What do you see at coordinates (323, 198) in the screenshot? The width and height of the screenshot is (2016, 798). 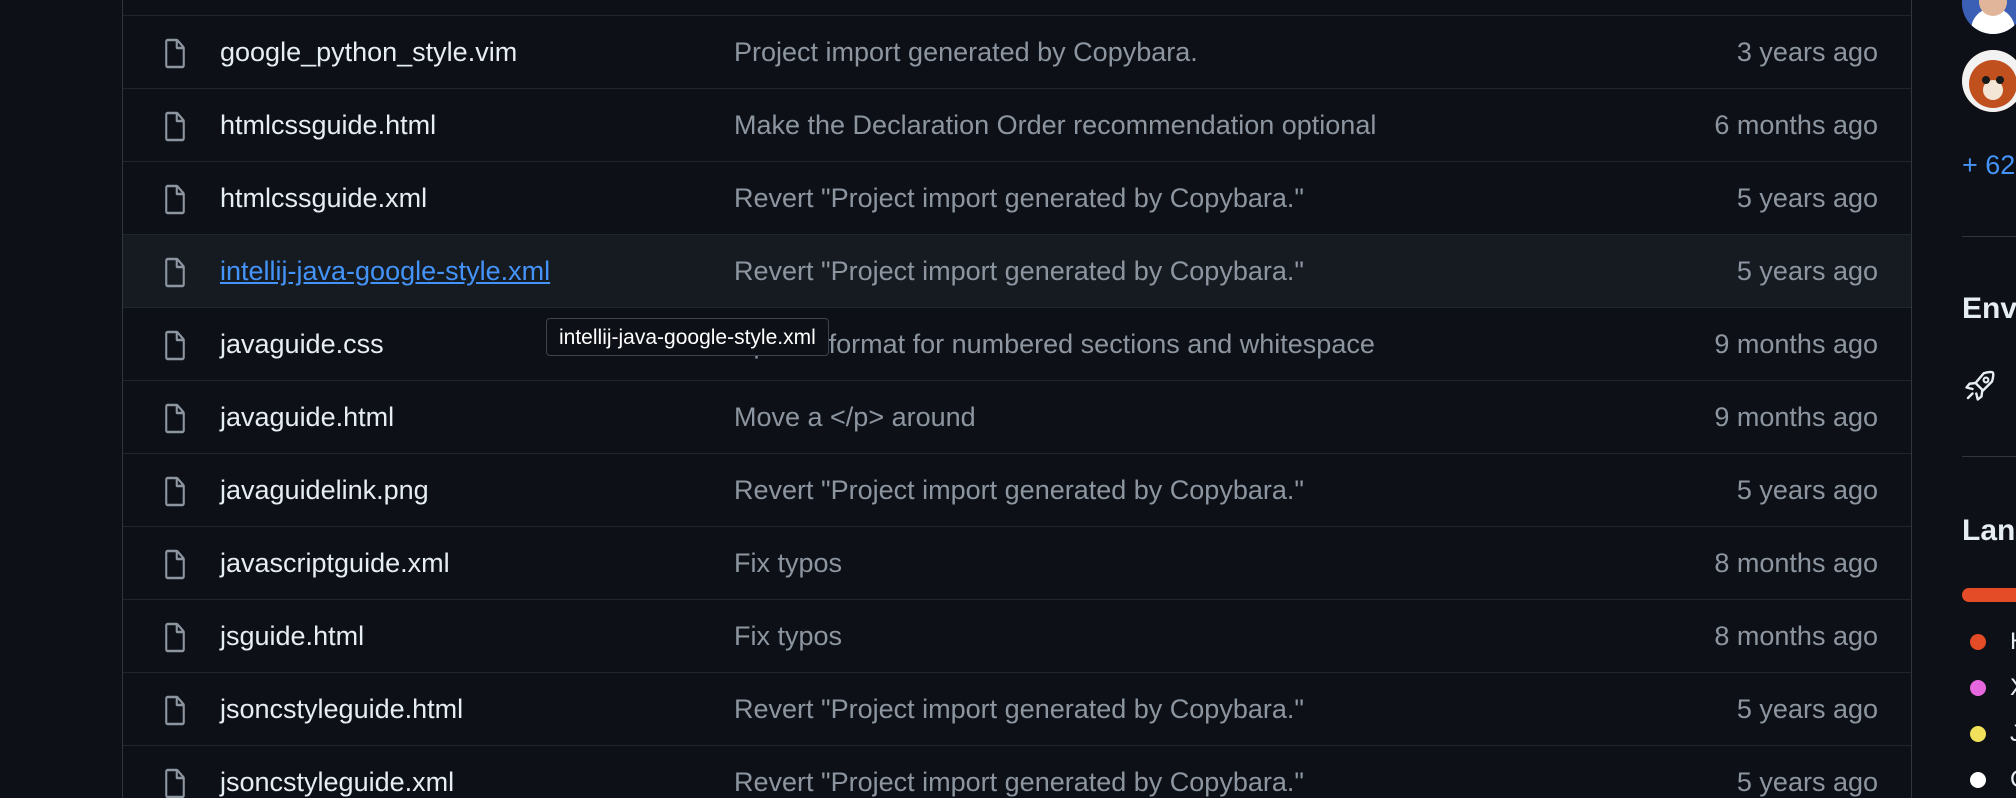 I see `file-name-link: htmlcssguide.xml` at bounding box center [323, 198].